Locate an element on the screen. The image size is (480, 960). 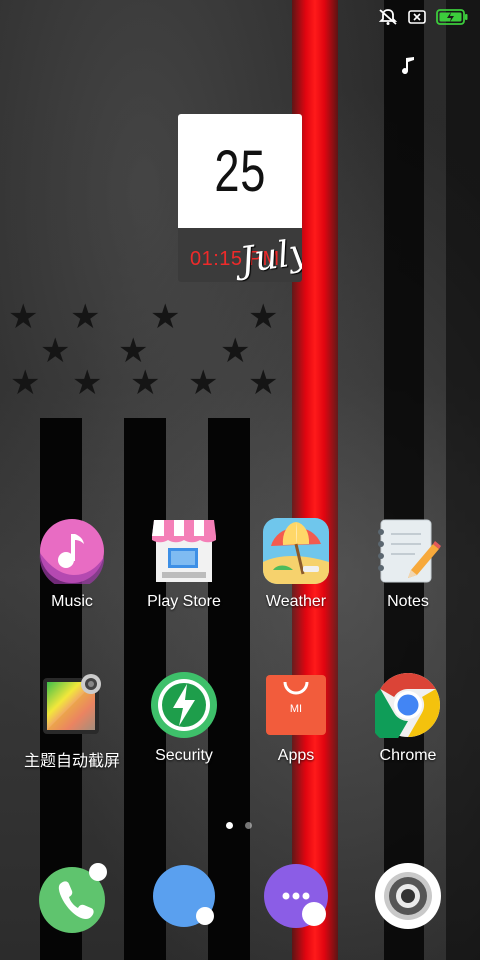
app-security: Security is located at coordinates (184, 718).